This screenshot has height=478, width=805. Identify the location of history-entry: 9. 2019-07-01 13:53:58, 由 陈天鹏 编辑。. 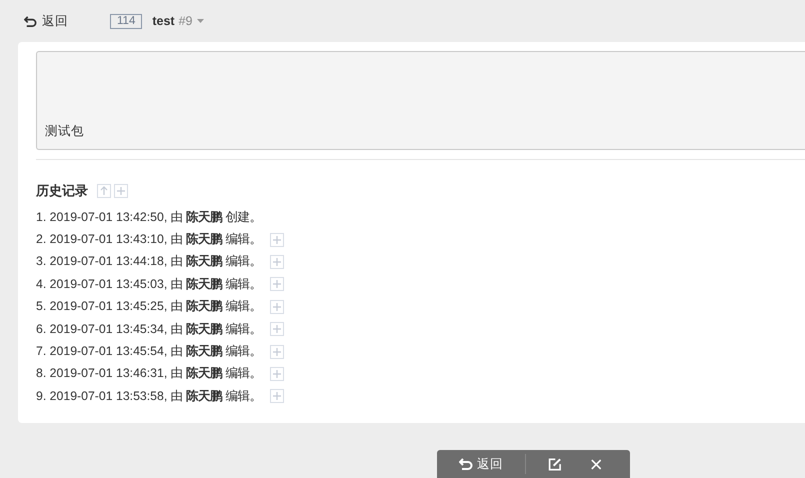
(149, 396).